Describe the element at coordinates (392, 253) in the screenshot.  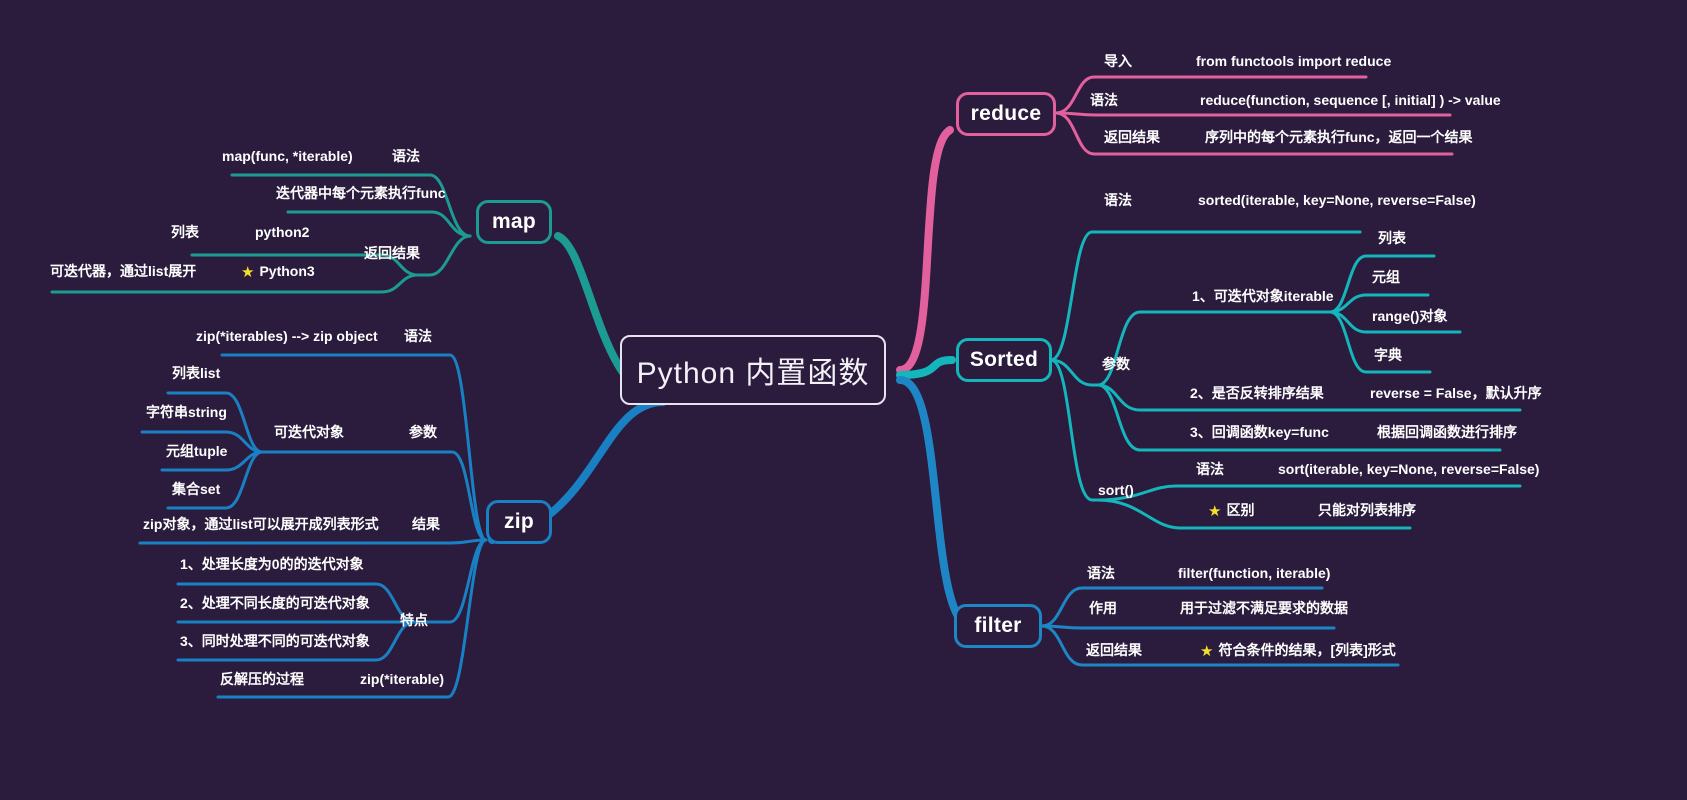
I see `map-return-key: 返回结果` at that location.